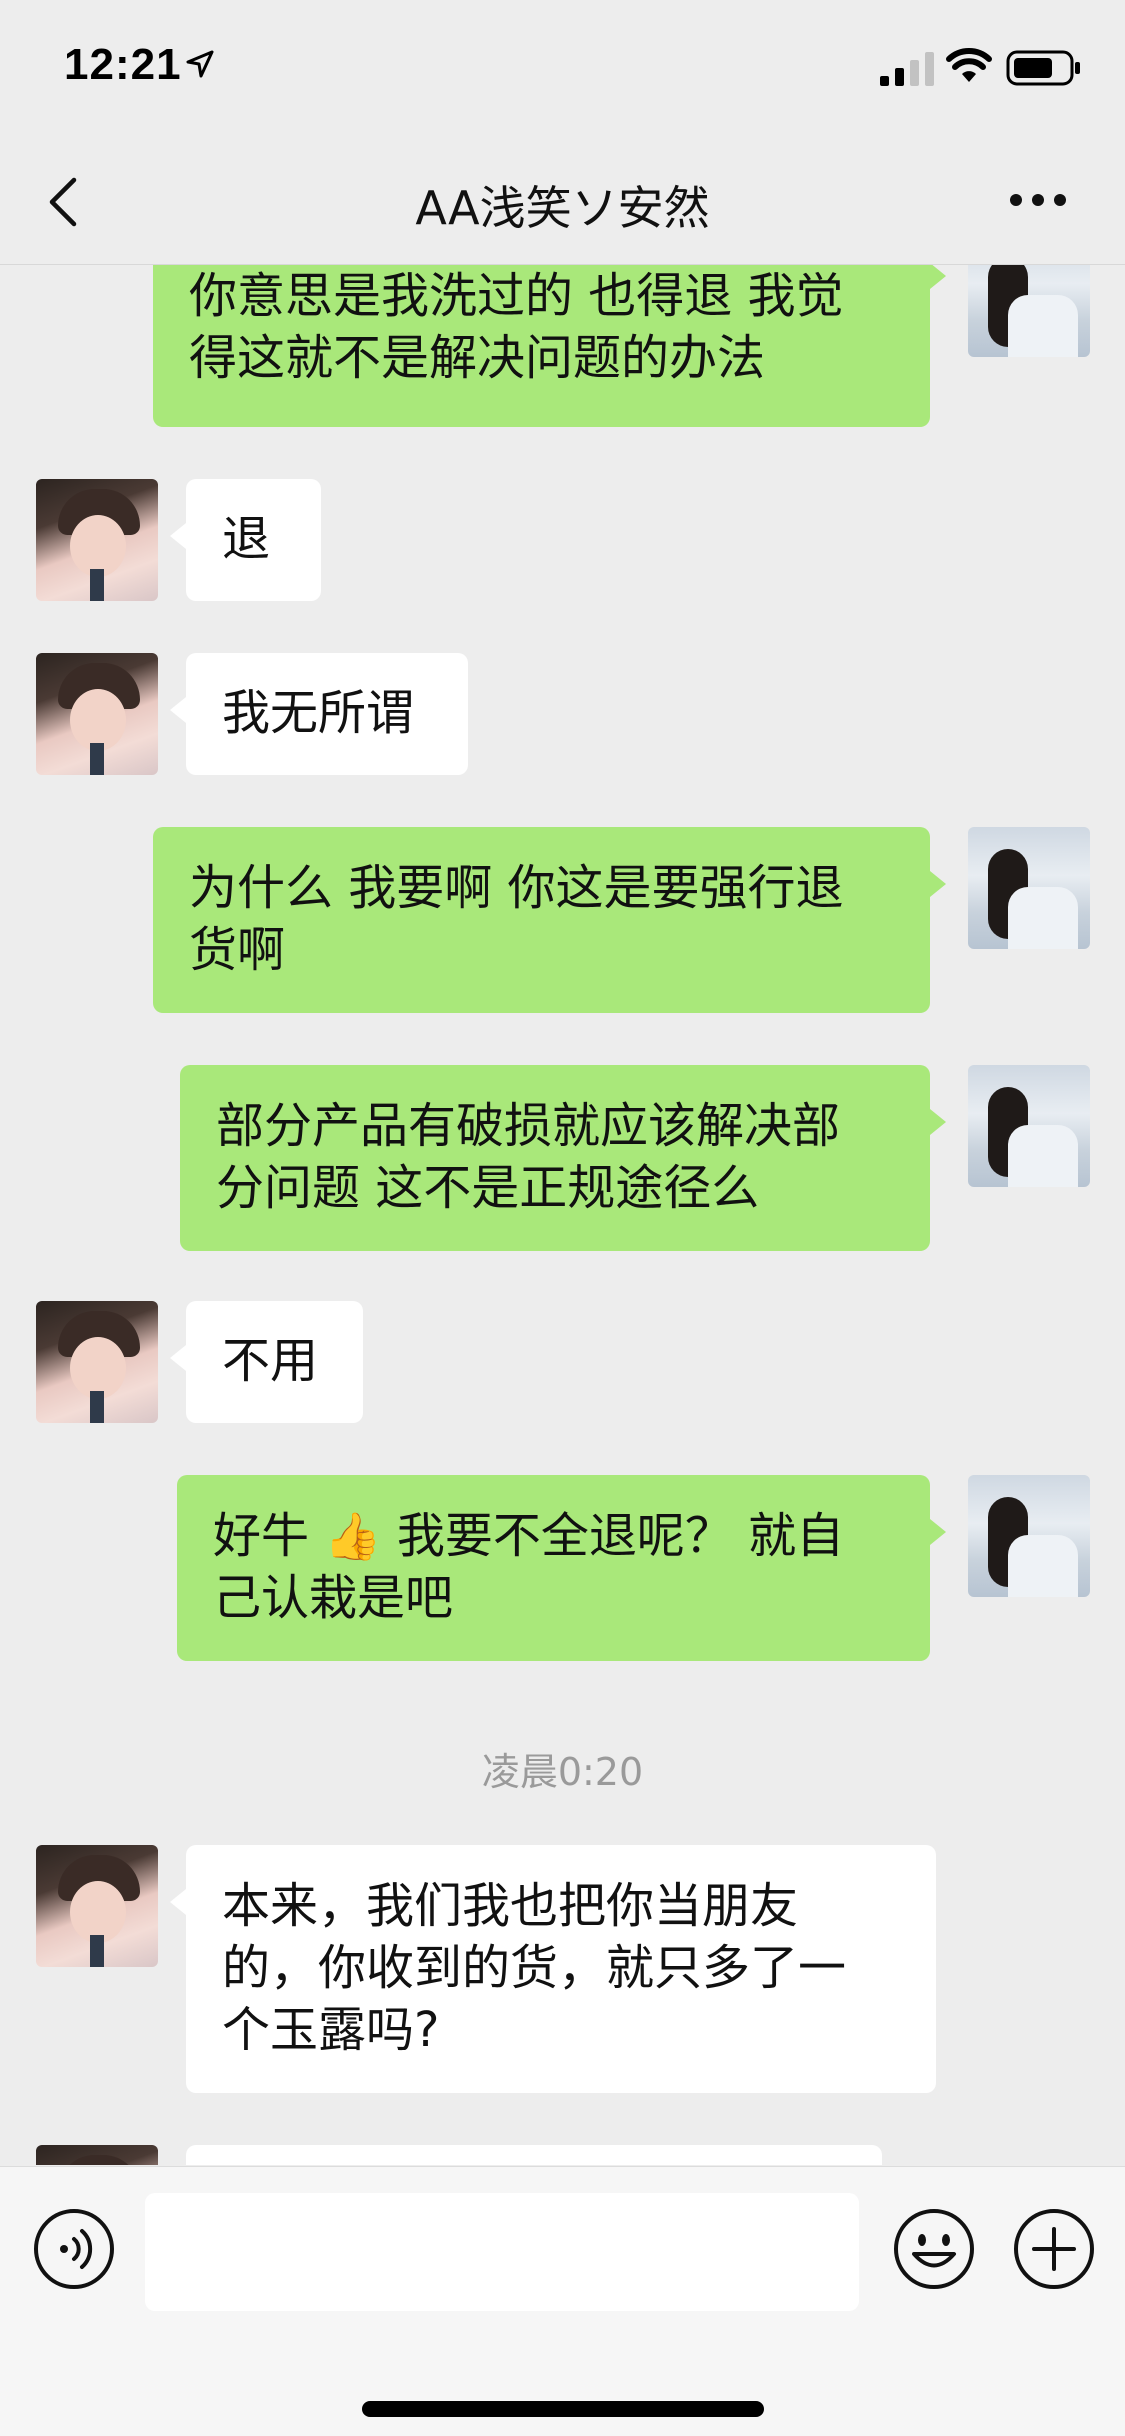  What do you see at coordinates (534, 1968) in the screenshot?
I see `message-line: 的，你收到的货，就只多了一` at bounding box center [534, 1968].